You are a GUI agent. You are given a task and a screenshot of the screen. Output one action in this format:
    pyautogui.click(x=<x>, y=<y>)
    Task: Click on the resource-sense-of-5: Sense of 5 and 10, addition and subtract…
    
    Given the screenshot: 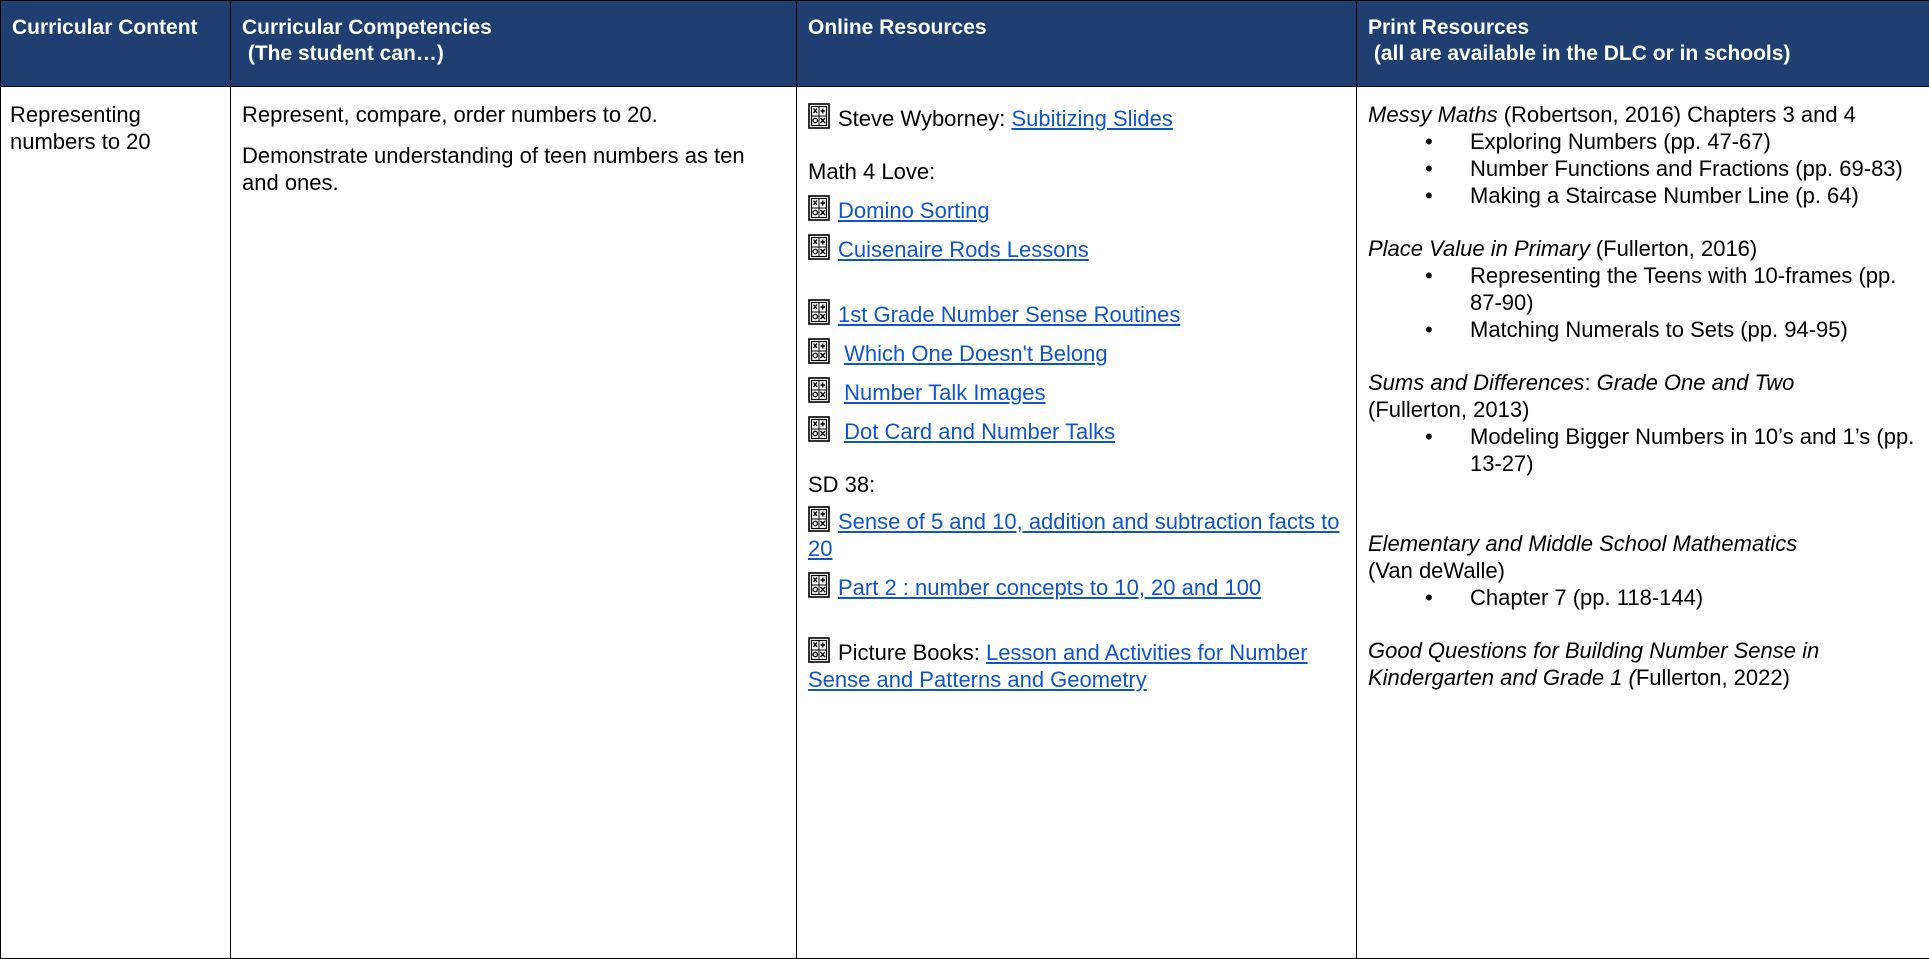 What is the action you would take?
    pyautogui.click(x=1076, y=535)
    